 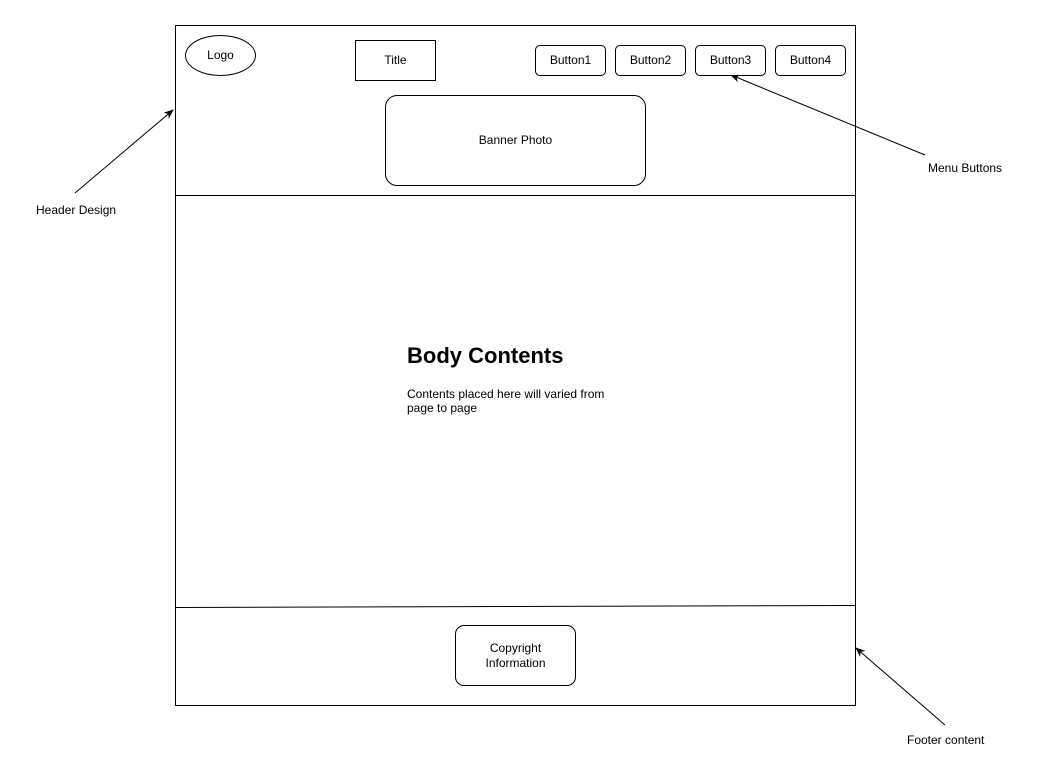 What do you see at coordinates (485, 355) in the screenshot?
I see `body-heading: Body Contents` at bounding box center [485, 355].